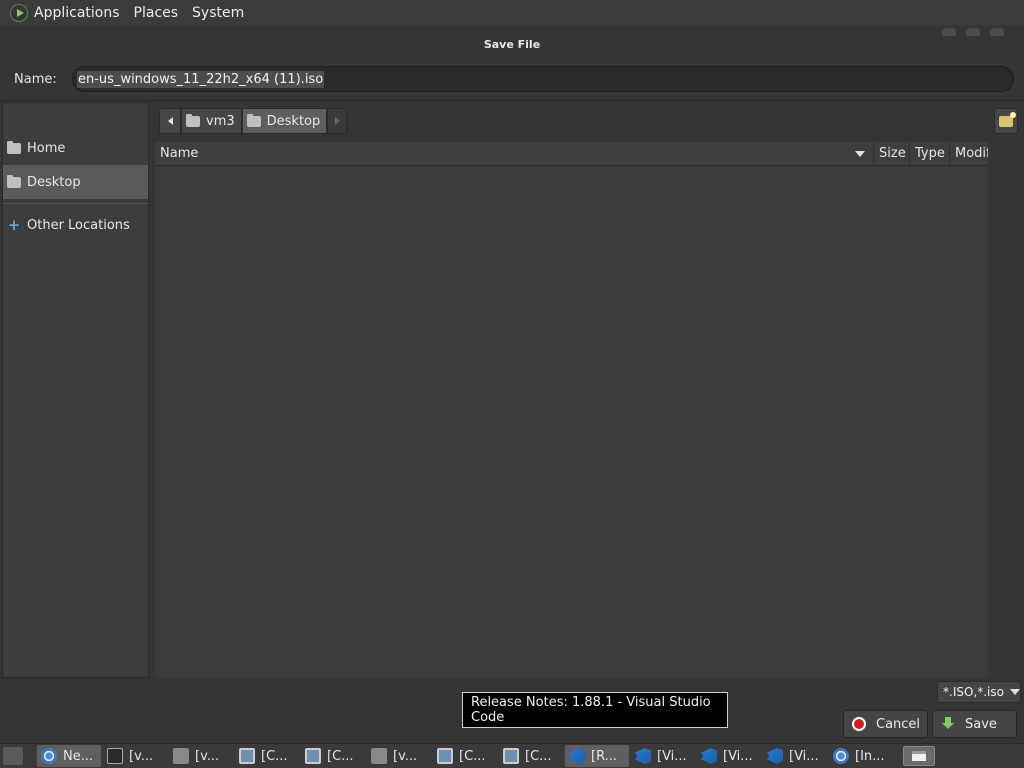 Image resolution: width=1024 pixels, height=768 pixels. What do you see at coordinates (75, 390) in the screenshot?
I see `places-sidebar: Home Desktop + Other Locations` at bounding box center [75, 390].